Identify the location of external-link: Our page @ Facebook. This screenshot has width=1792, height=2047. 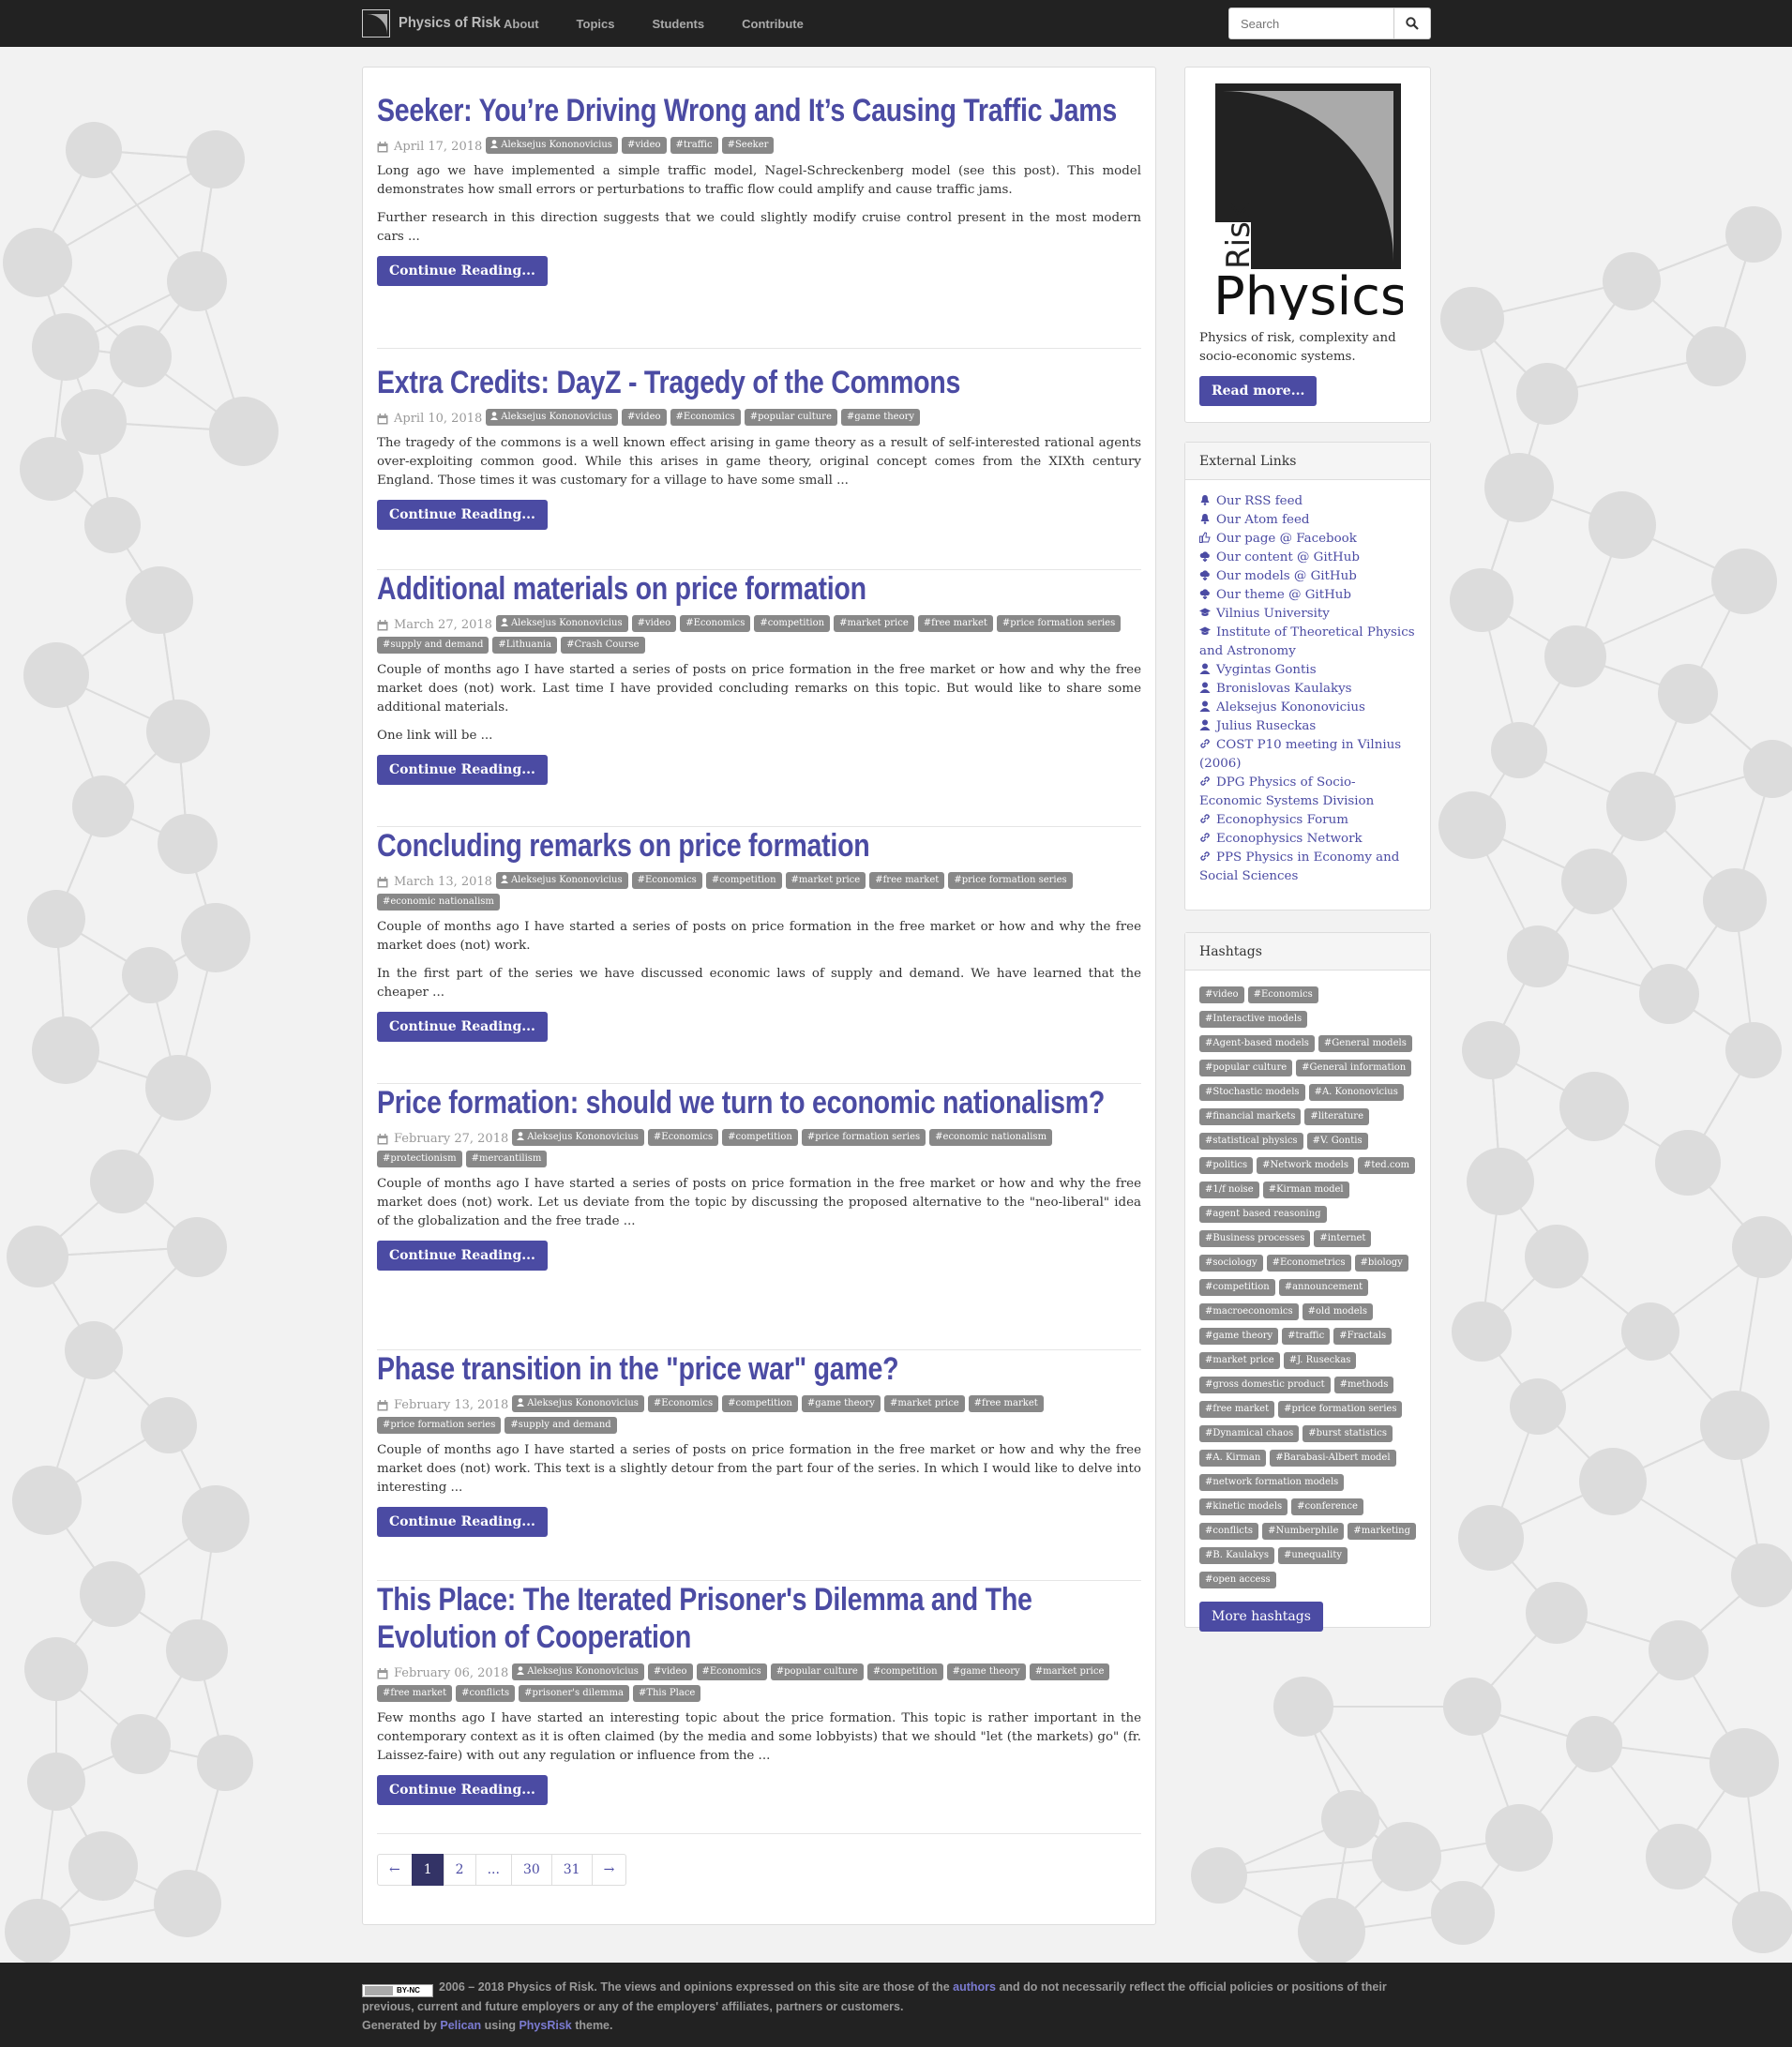
(1307, 539).